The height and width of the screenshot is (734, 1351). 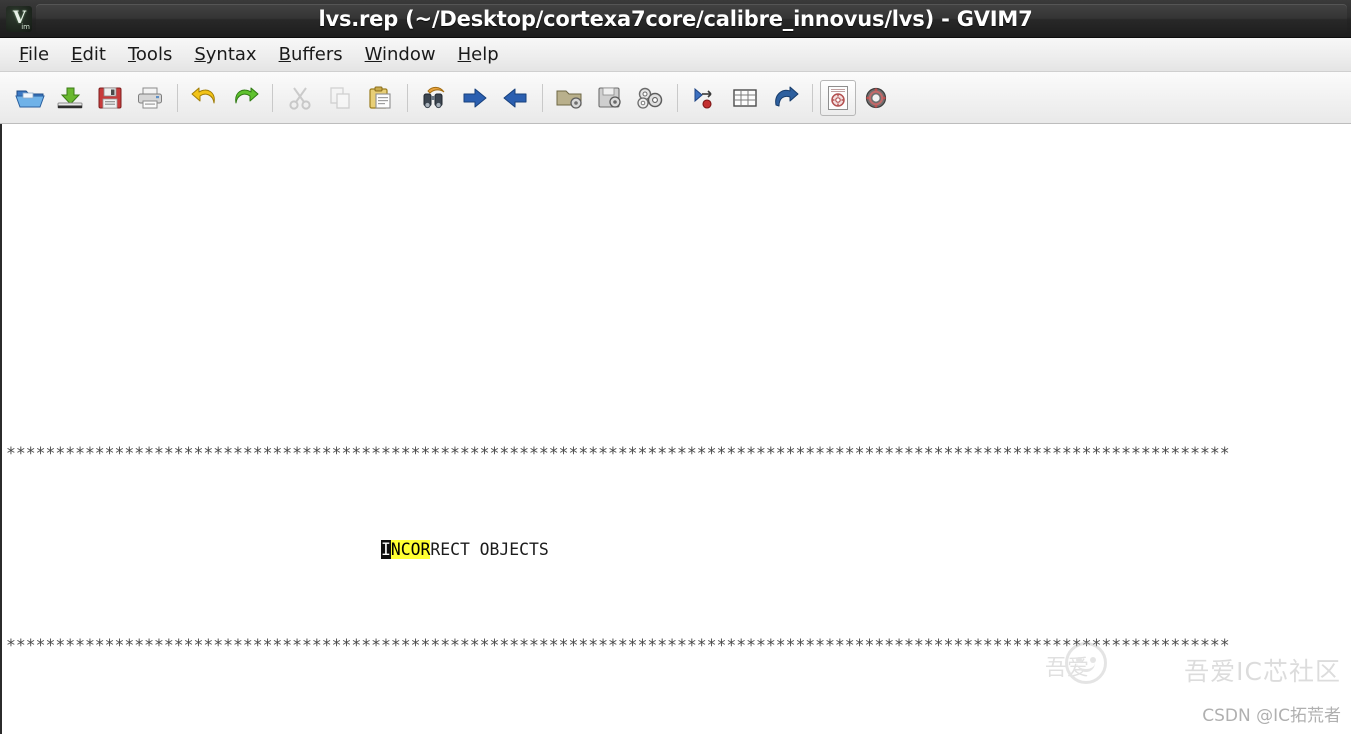 I want to click on menu-label-window: indow, so click(x=409, y=54).